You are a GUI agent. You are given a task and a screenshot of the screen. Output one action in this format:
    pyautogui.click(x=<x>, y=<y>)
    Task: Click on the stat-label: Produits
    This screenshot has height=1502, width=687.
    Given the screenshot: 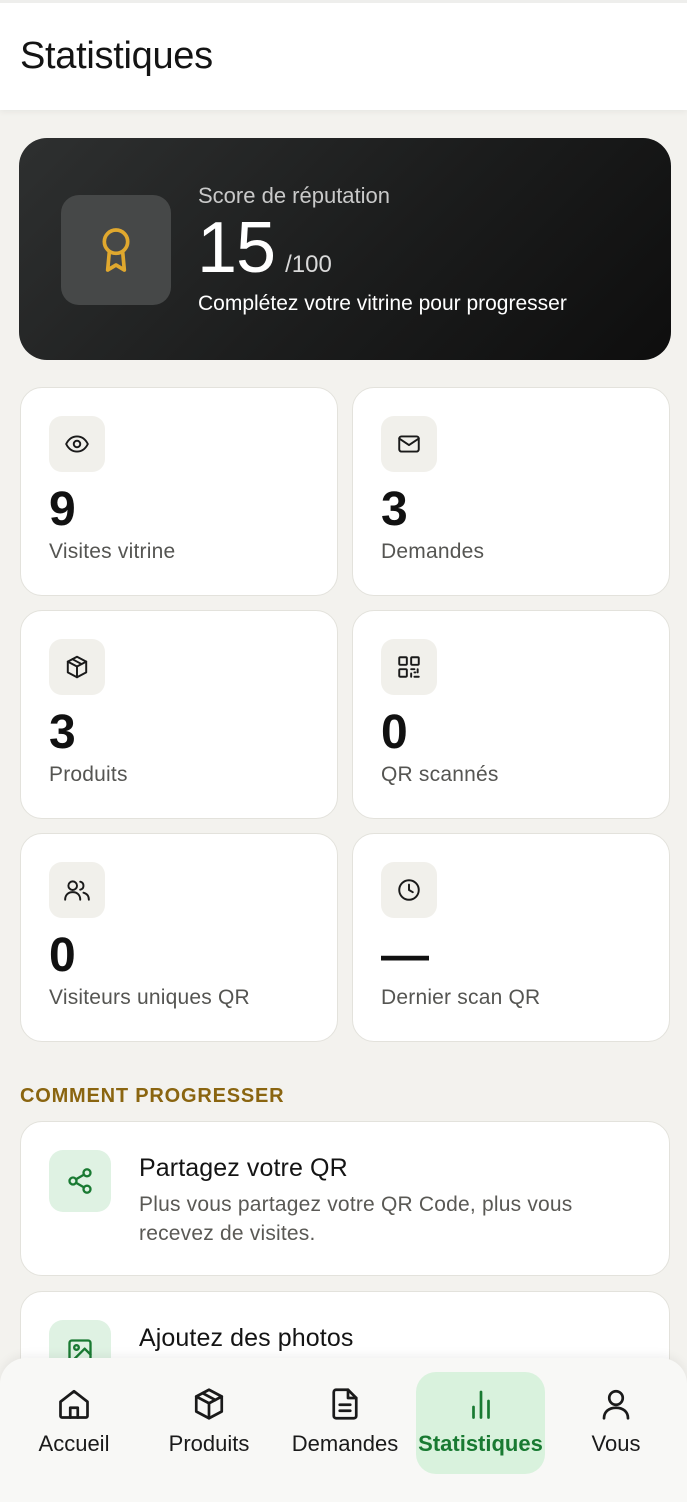 What is the action you would take?
    pyautogui.click(x=88, y=774)
    